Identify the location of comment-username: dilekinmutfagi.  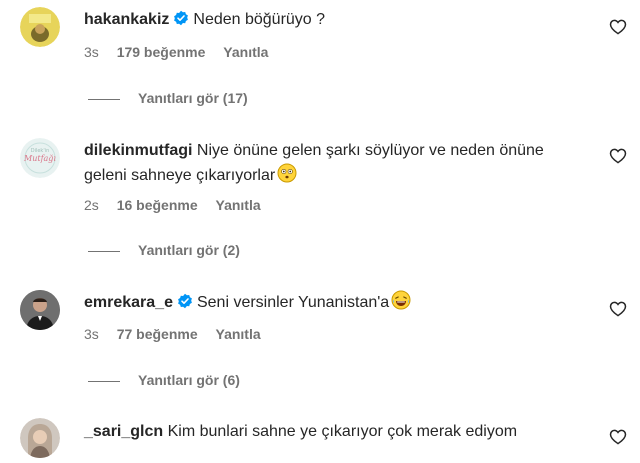
(138, 150).